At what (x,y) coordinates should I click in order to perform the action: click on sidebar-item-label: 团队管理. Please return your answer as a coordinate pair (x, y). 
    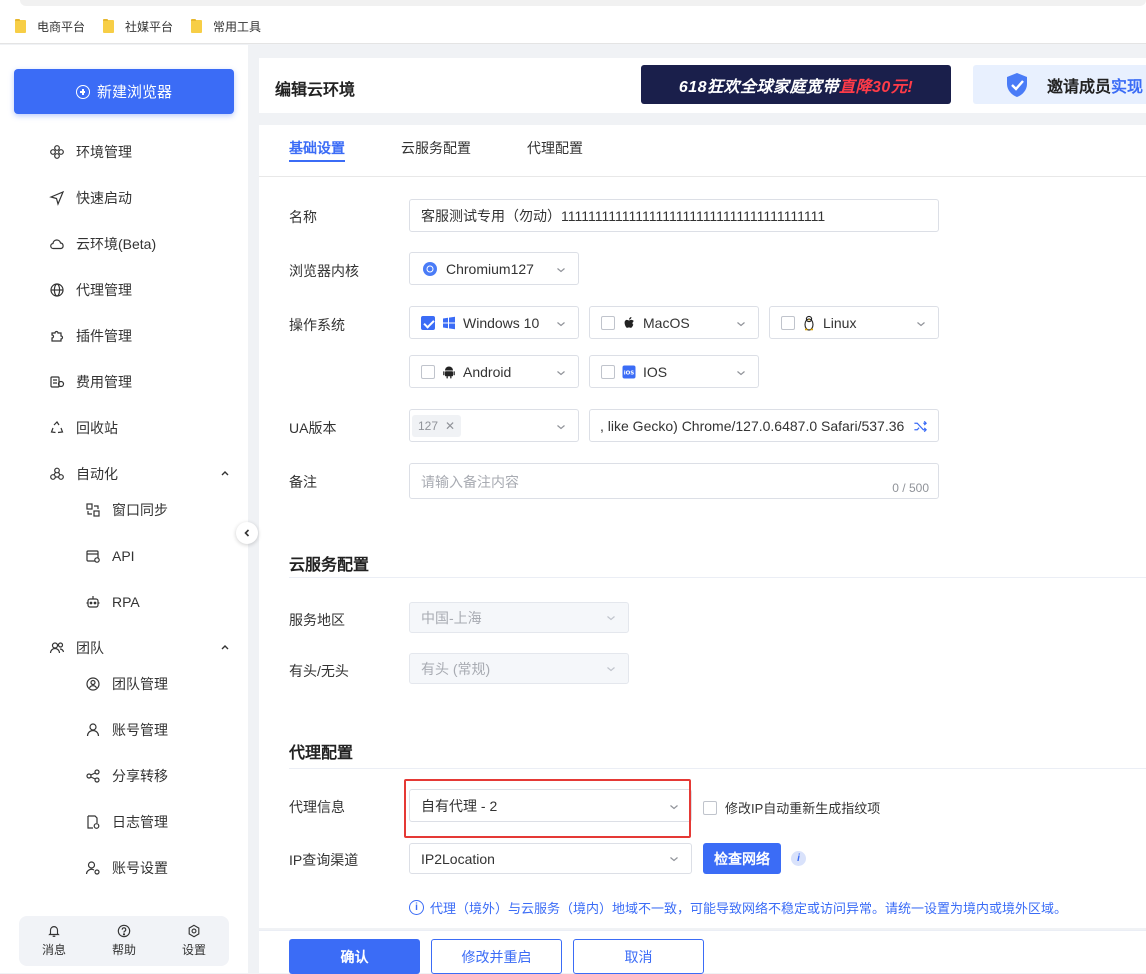
    Looking at the image, I should click on (140, 684).